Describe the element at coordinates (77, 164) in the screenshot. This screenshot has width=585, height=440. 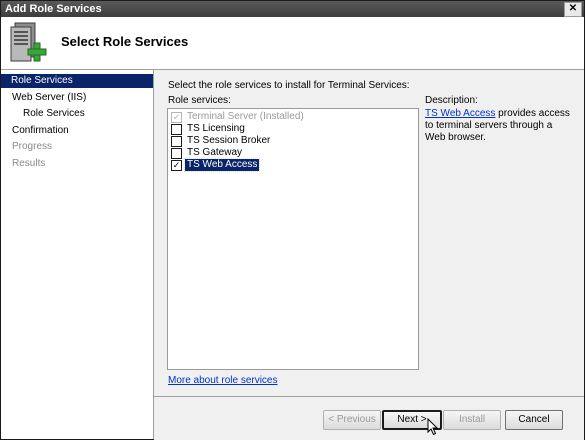
I see `nav-item-results: Results` at that location.